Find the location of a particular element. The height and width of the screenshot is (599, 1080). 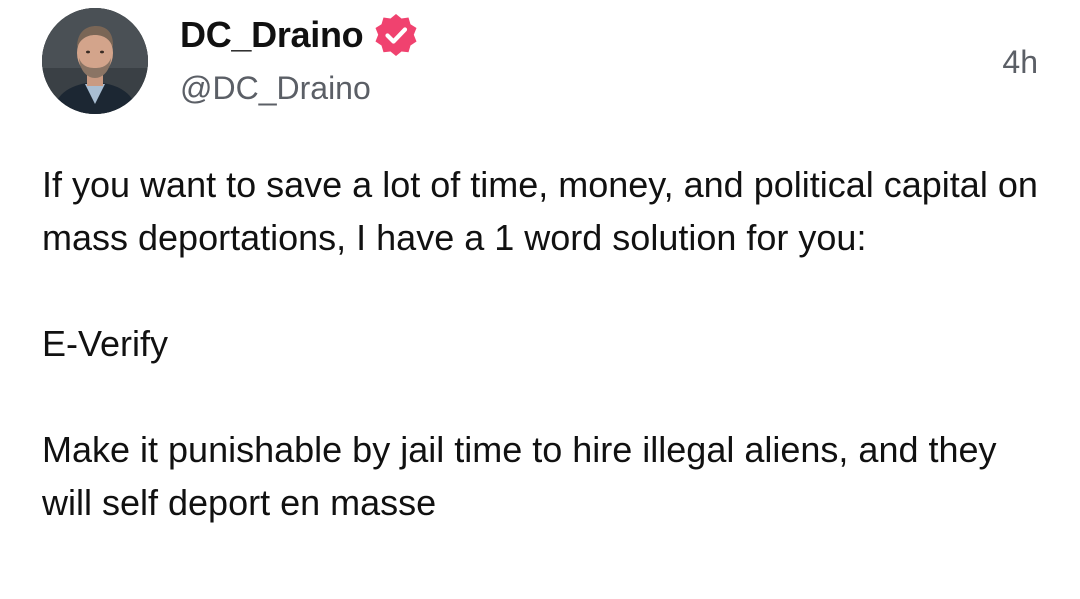

verified-badge-icon is located at coordinates (396, 35).